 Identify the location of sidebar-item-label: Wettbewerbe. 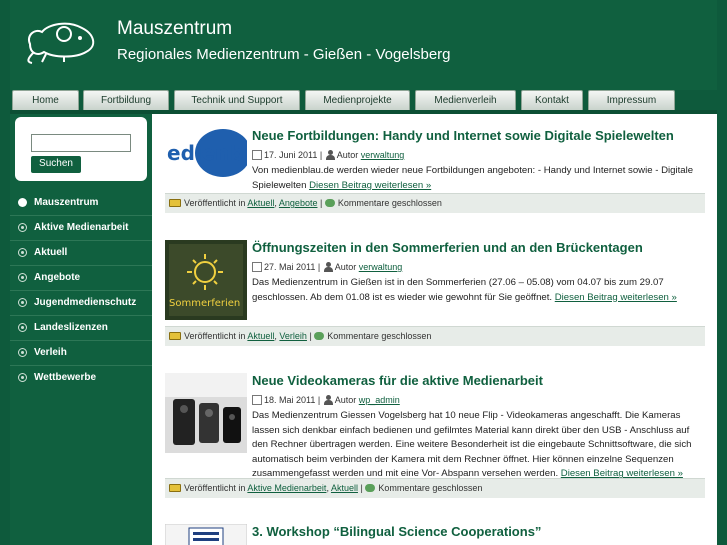
(65, 377).